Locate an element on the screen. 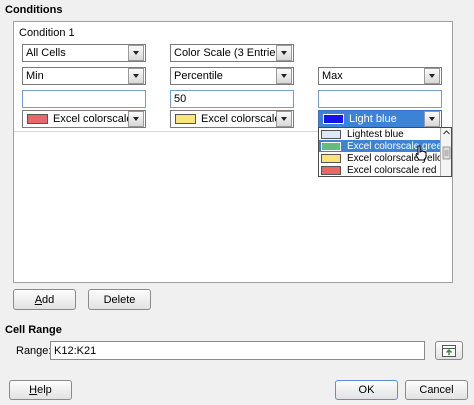  scrollbar-icon is located at coordinates (446, 145).